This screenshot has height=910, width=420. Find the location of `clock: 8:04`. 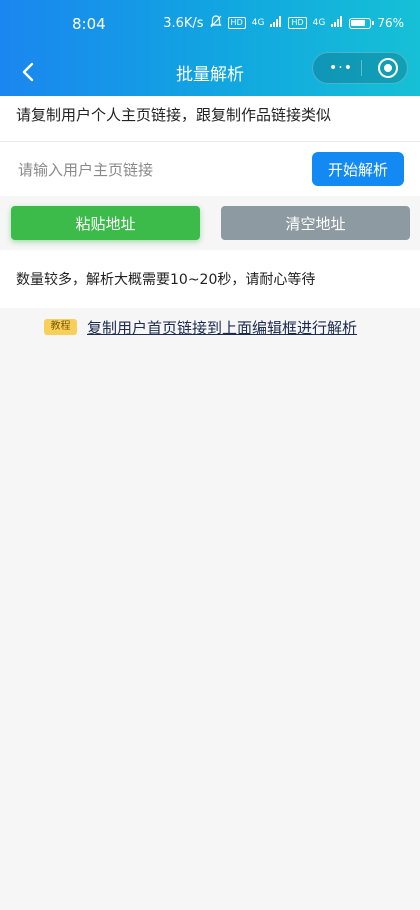

clock: 8:04 is located at coordinates (89, 24).